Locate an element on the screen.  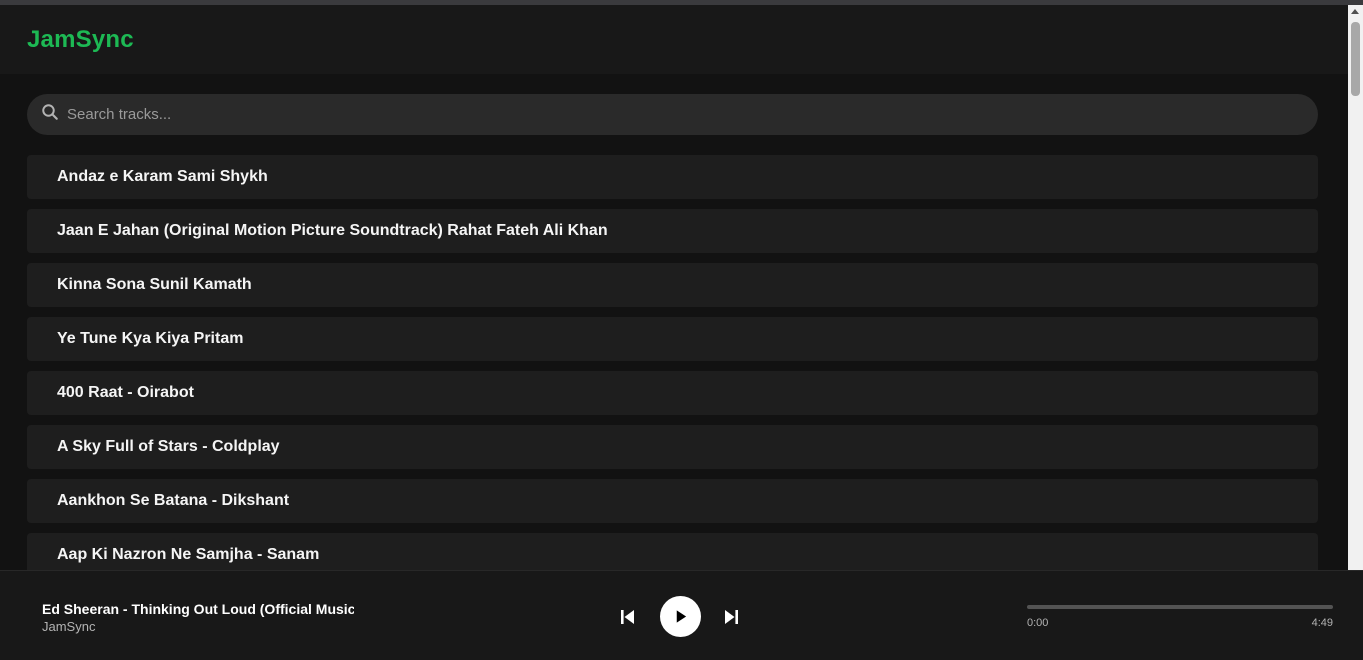
track-item: Aankhon Se Batana - Dikshant is located at coordinates (672, 501).